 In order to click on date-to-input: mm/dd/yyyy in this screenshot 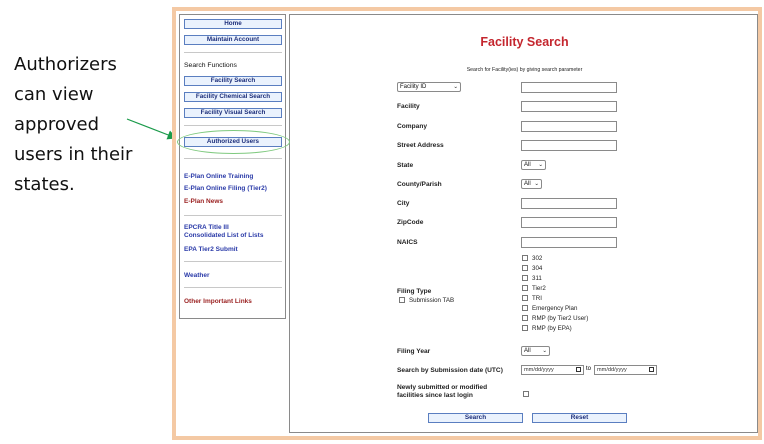, I will do `click(625, 370)`.